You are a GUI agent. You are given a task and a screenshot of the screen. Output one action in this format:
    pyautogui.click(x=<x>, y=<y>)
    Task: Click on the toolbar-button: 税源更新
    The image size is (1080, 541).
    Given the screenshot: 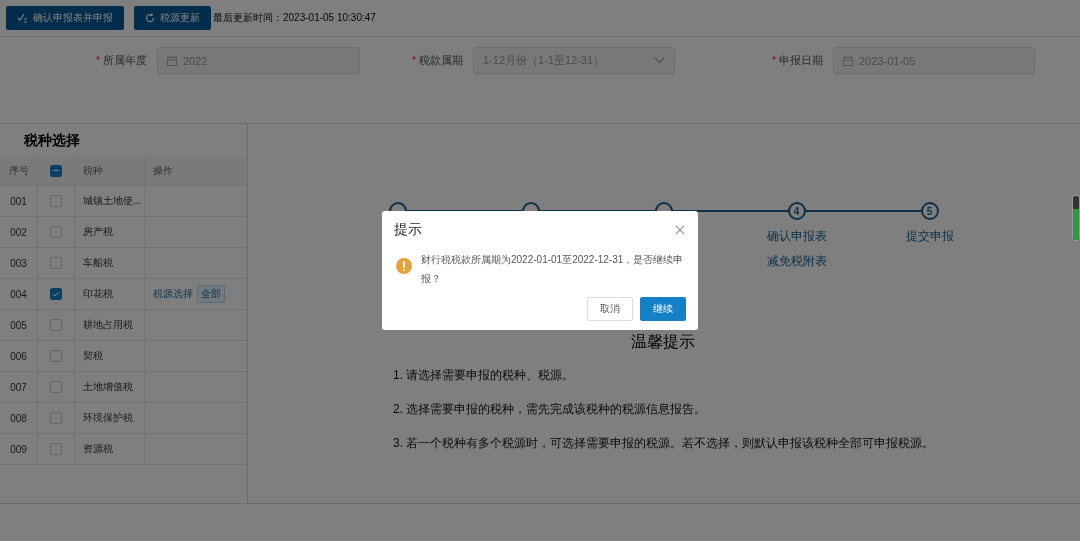 What is the action you would take?
    pyautogui.click(x=172, y=18)
    